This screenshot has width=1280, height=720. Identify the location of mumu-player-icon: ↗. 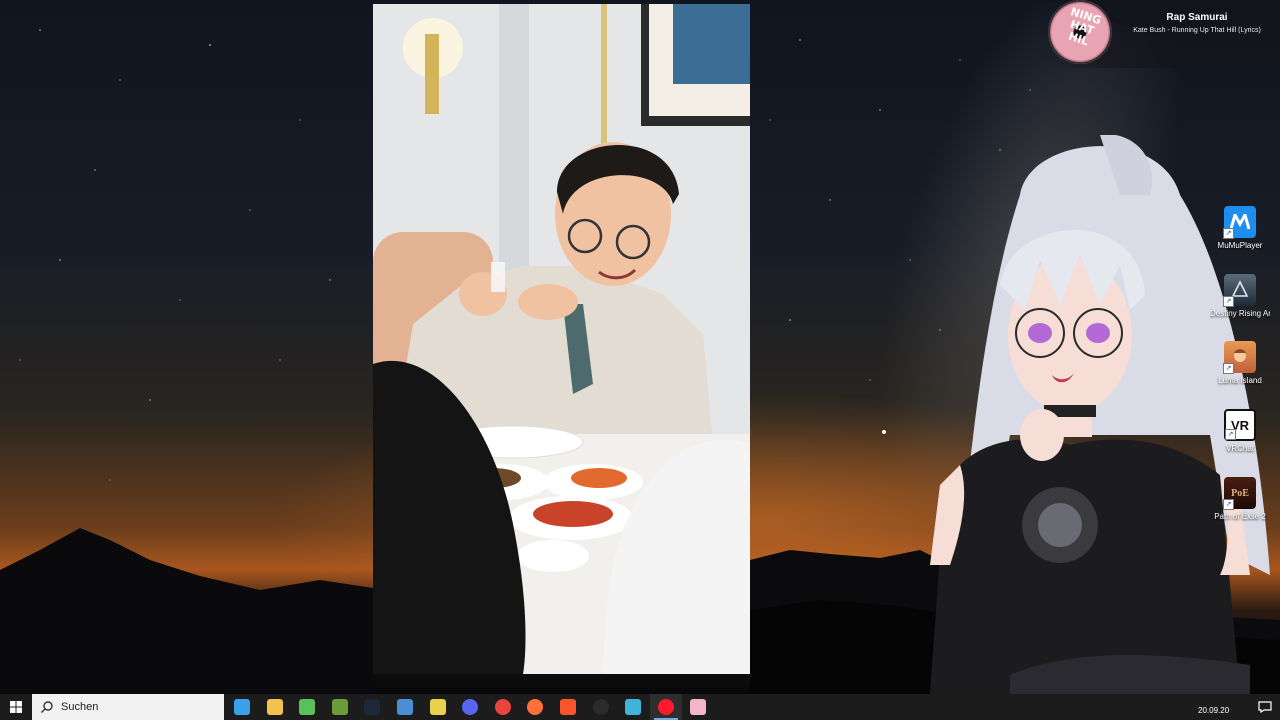
(1239, 222).